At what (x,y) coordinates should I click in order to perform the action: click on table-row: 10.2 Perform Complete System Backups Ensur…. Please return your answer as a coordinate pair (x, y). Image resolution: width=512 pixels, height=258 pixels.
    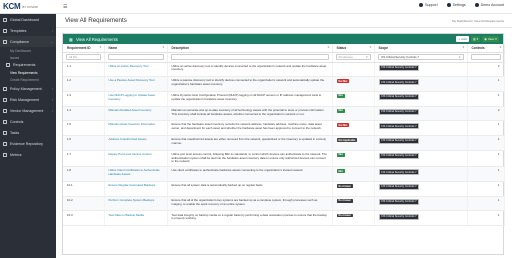
    Looking at the image, I should click on (284, 204).